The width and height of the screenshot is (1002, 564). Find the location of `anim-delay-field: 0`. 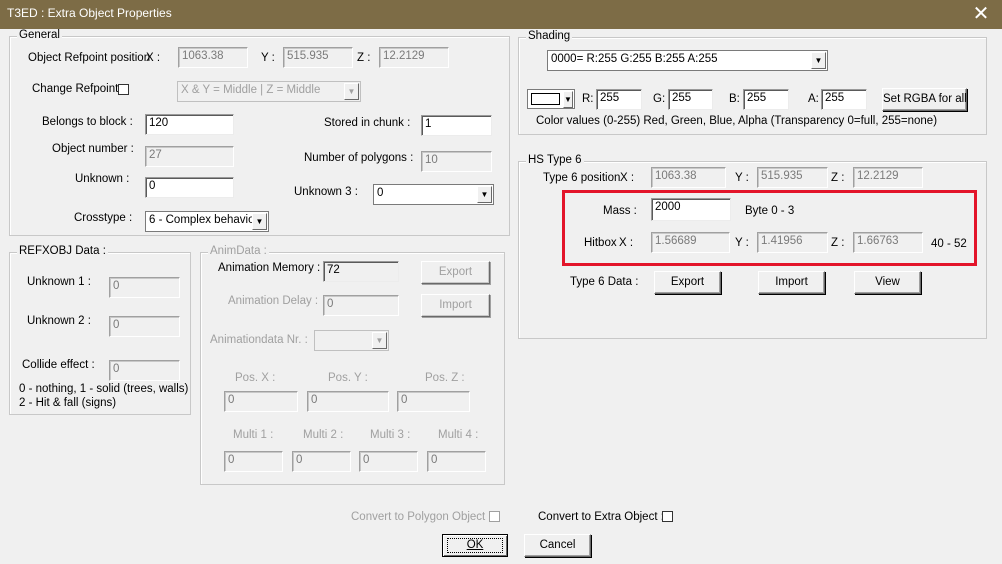

anim-delay-field: 0 is located at coordinates (361, 305).